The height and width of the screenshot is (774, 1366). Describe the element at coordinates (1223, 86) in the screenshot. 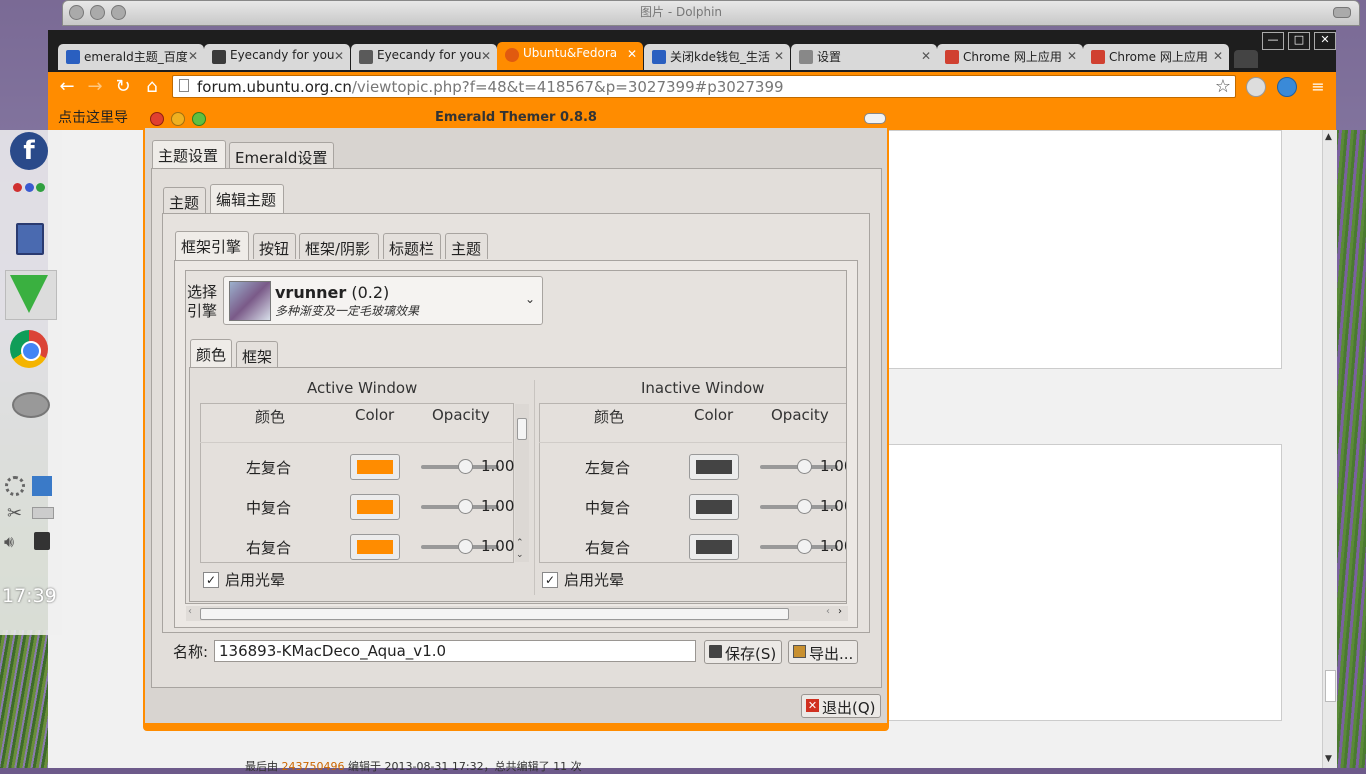

I see `star-icon: ☆` at that location.